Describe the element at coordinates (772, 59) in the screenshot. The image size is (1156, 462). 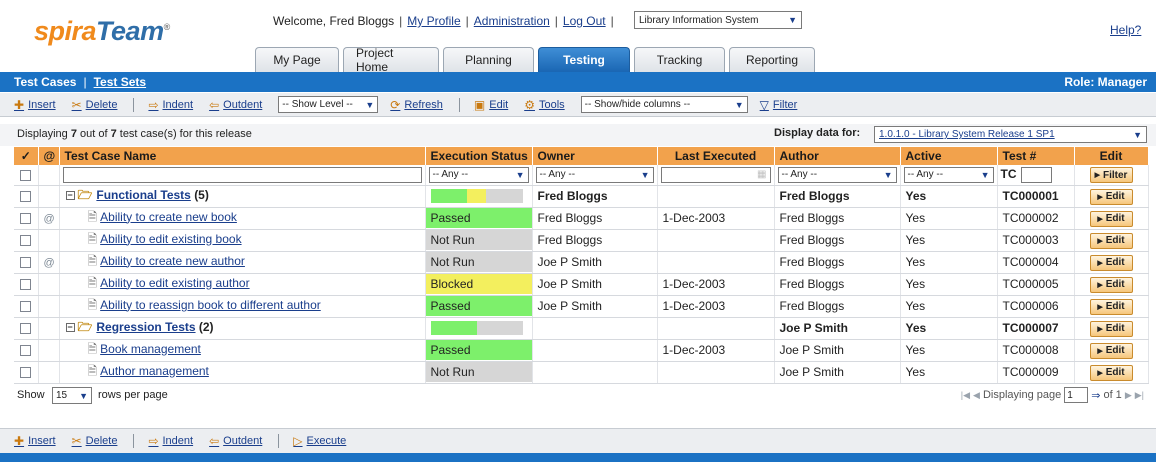
I see `tab-reporting: Reporting` at that location.